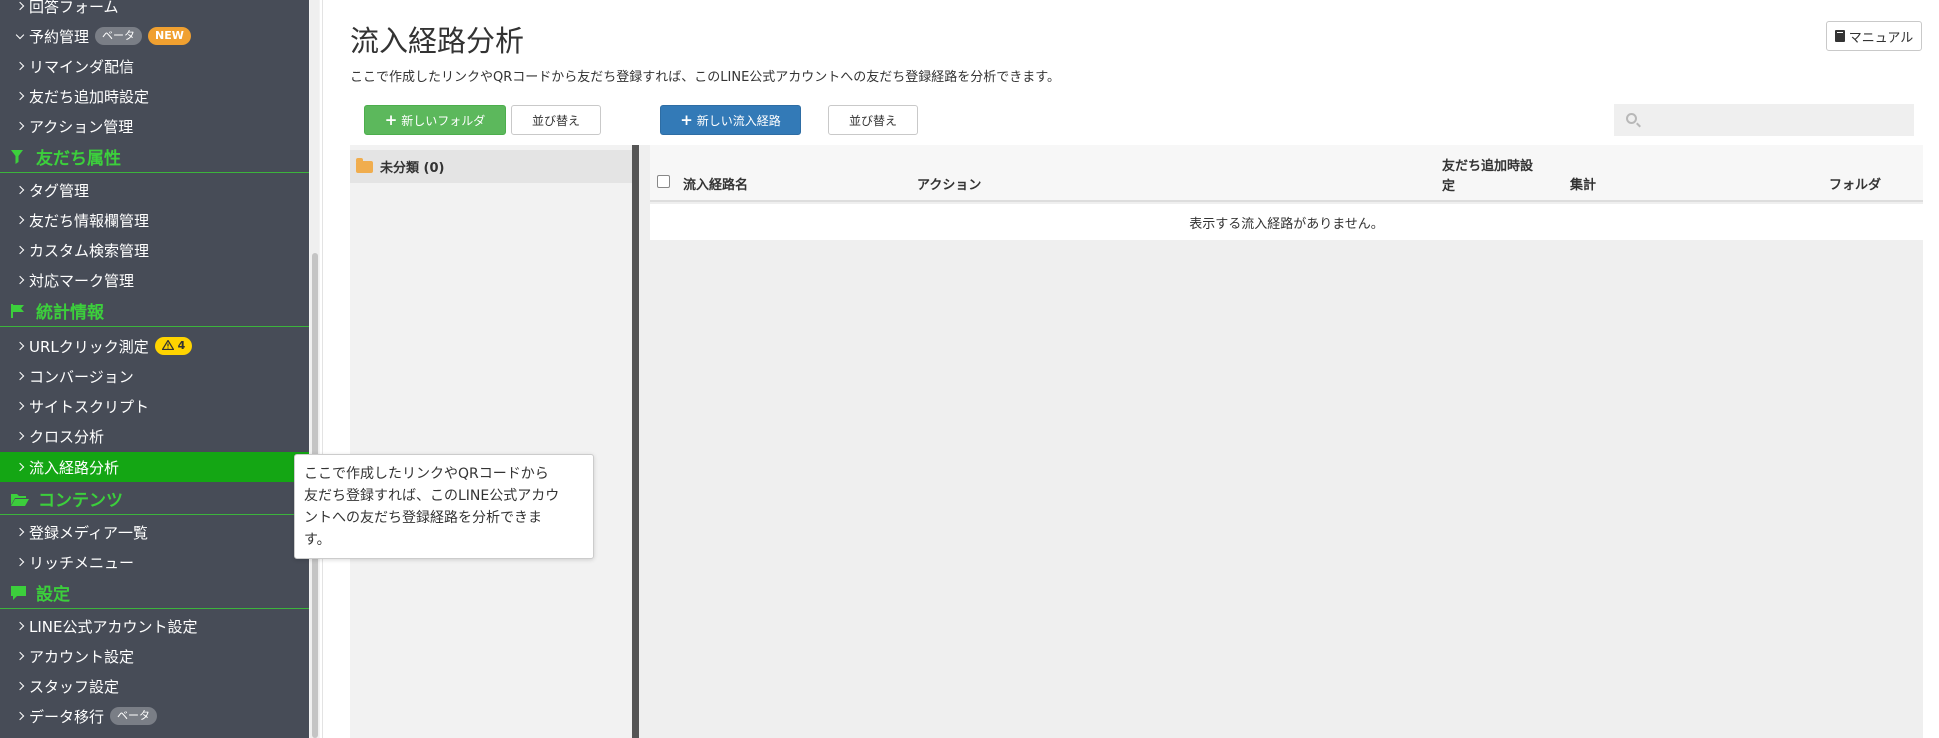 Image resolution: width=1939 pixels, height=738 pixels. What do you see at coordinates (154, 10) in the screenshot?
I see `sidebar-item-answer-form: 回答フォーム` at bounding box center [154, 10].